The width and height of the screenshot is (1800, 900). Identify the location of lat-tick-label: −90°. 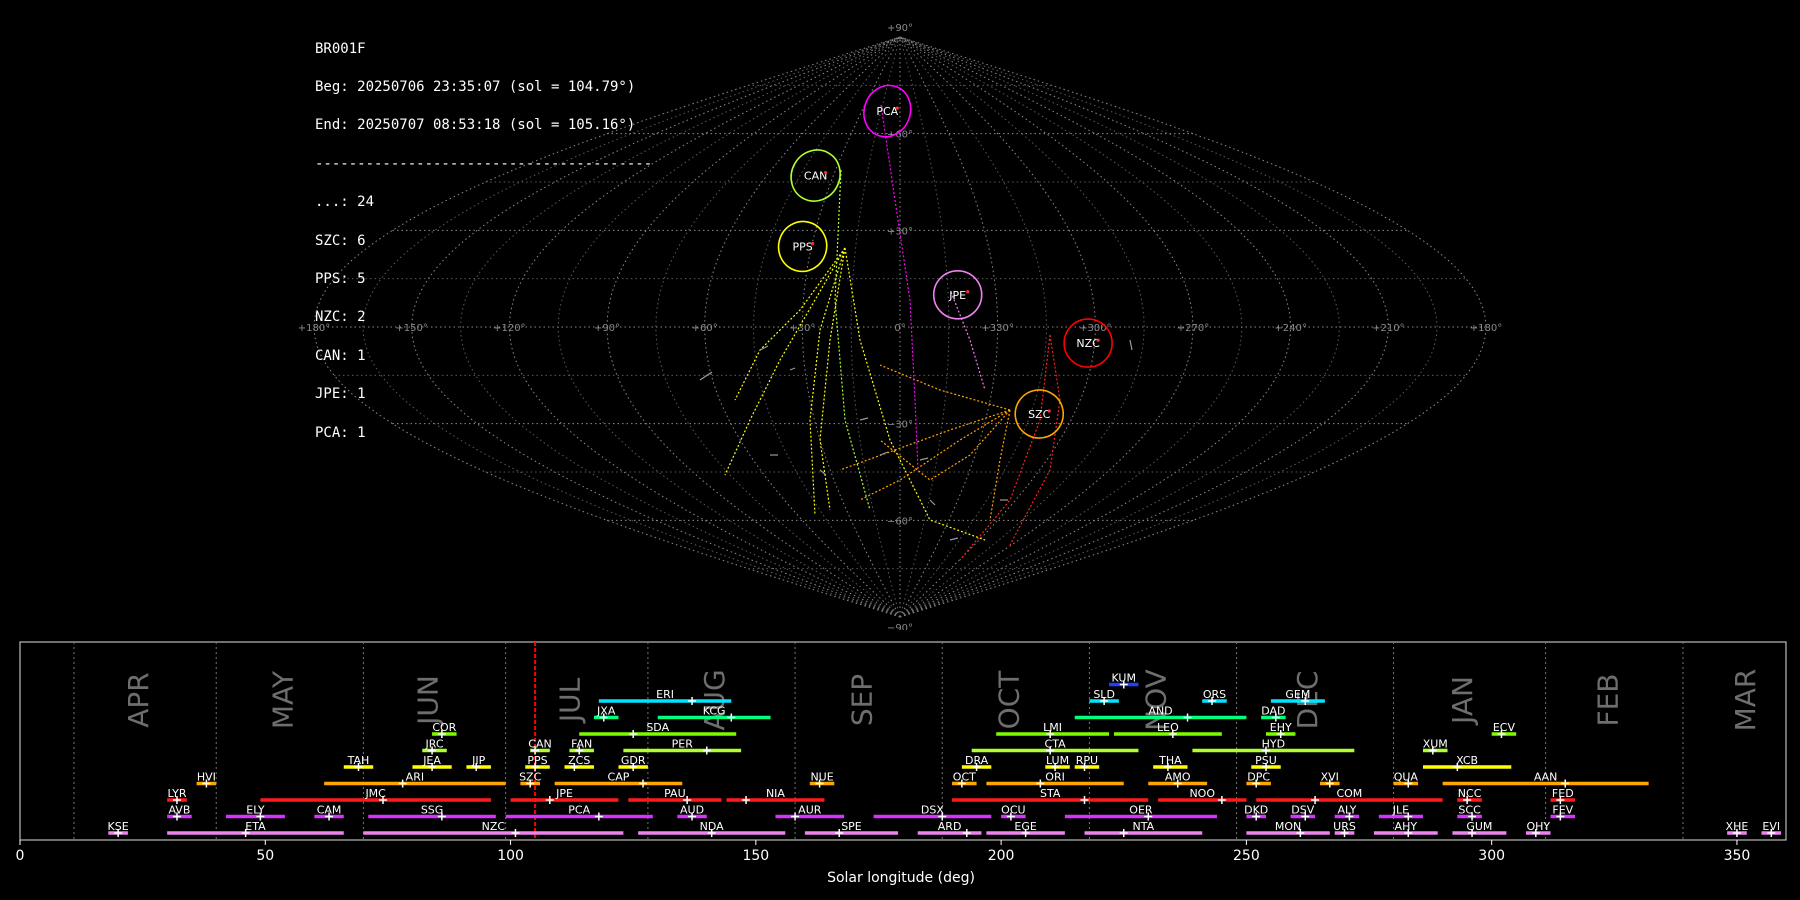
(900, 626).